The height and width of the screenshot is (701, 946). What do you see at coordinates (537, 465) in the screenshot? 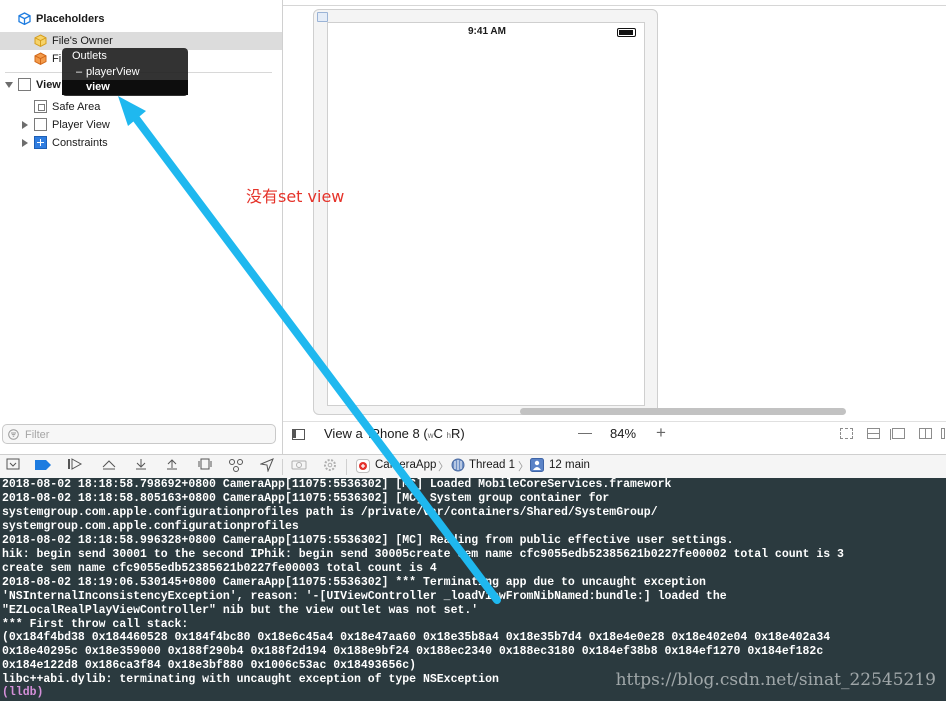
I see `stack-frame-icon` at bounding box center [537, 465].